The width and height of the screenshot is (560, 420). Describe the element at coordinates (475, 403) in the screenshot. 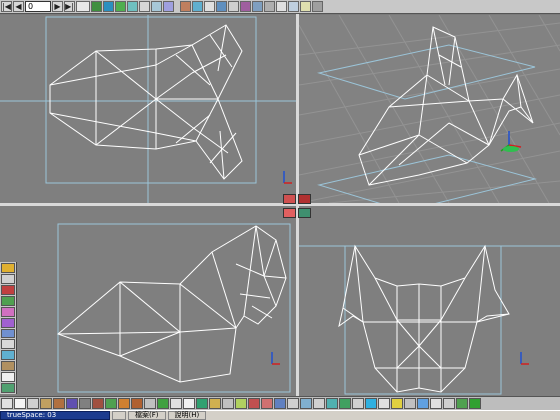

I see `help-icon` at that location.